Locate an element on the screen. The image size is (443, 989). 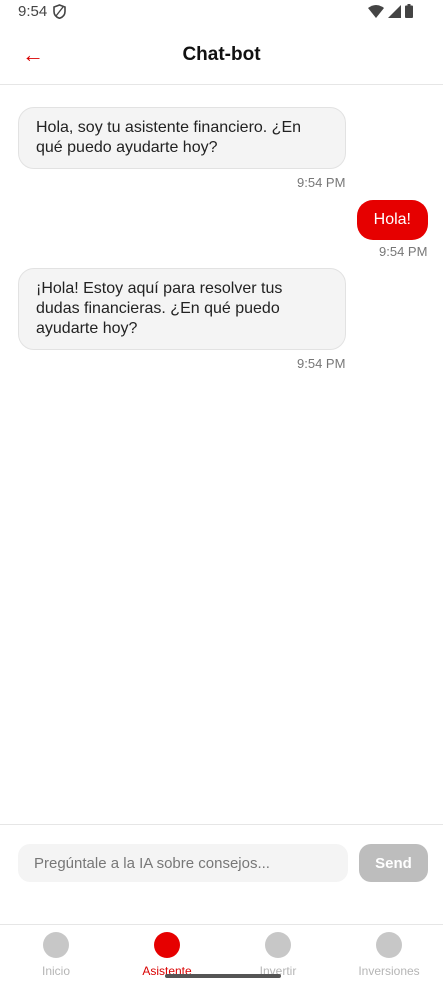
nav-label: Inicio is located at coordinates (55, 971).